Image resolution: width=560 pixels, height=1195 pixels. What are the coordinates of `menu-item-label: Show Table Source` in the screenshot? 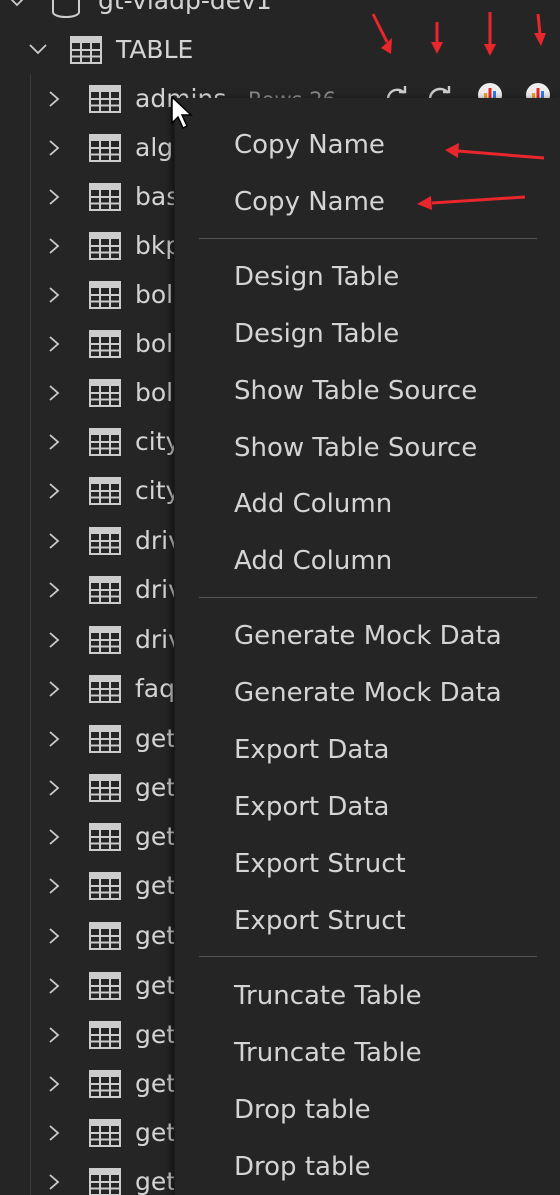 It's located at (356, 448).